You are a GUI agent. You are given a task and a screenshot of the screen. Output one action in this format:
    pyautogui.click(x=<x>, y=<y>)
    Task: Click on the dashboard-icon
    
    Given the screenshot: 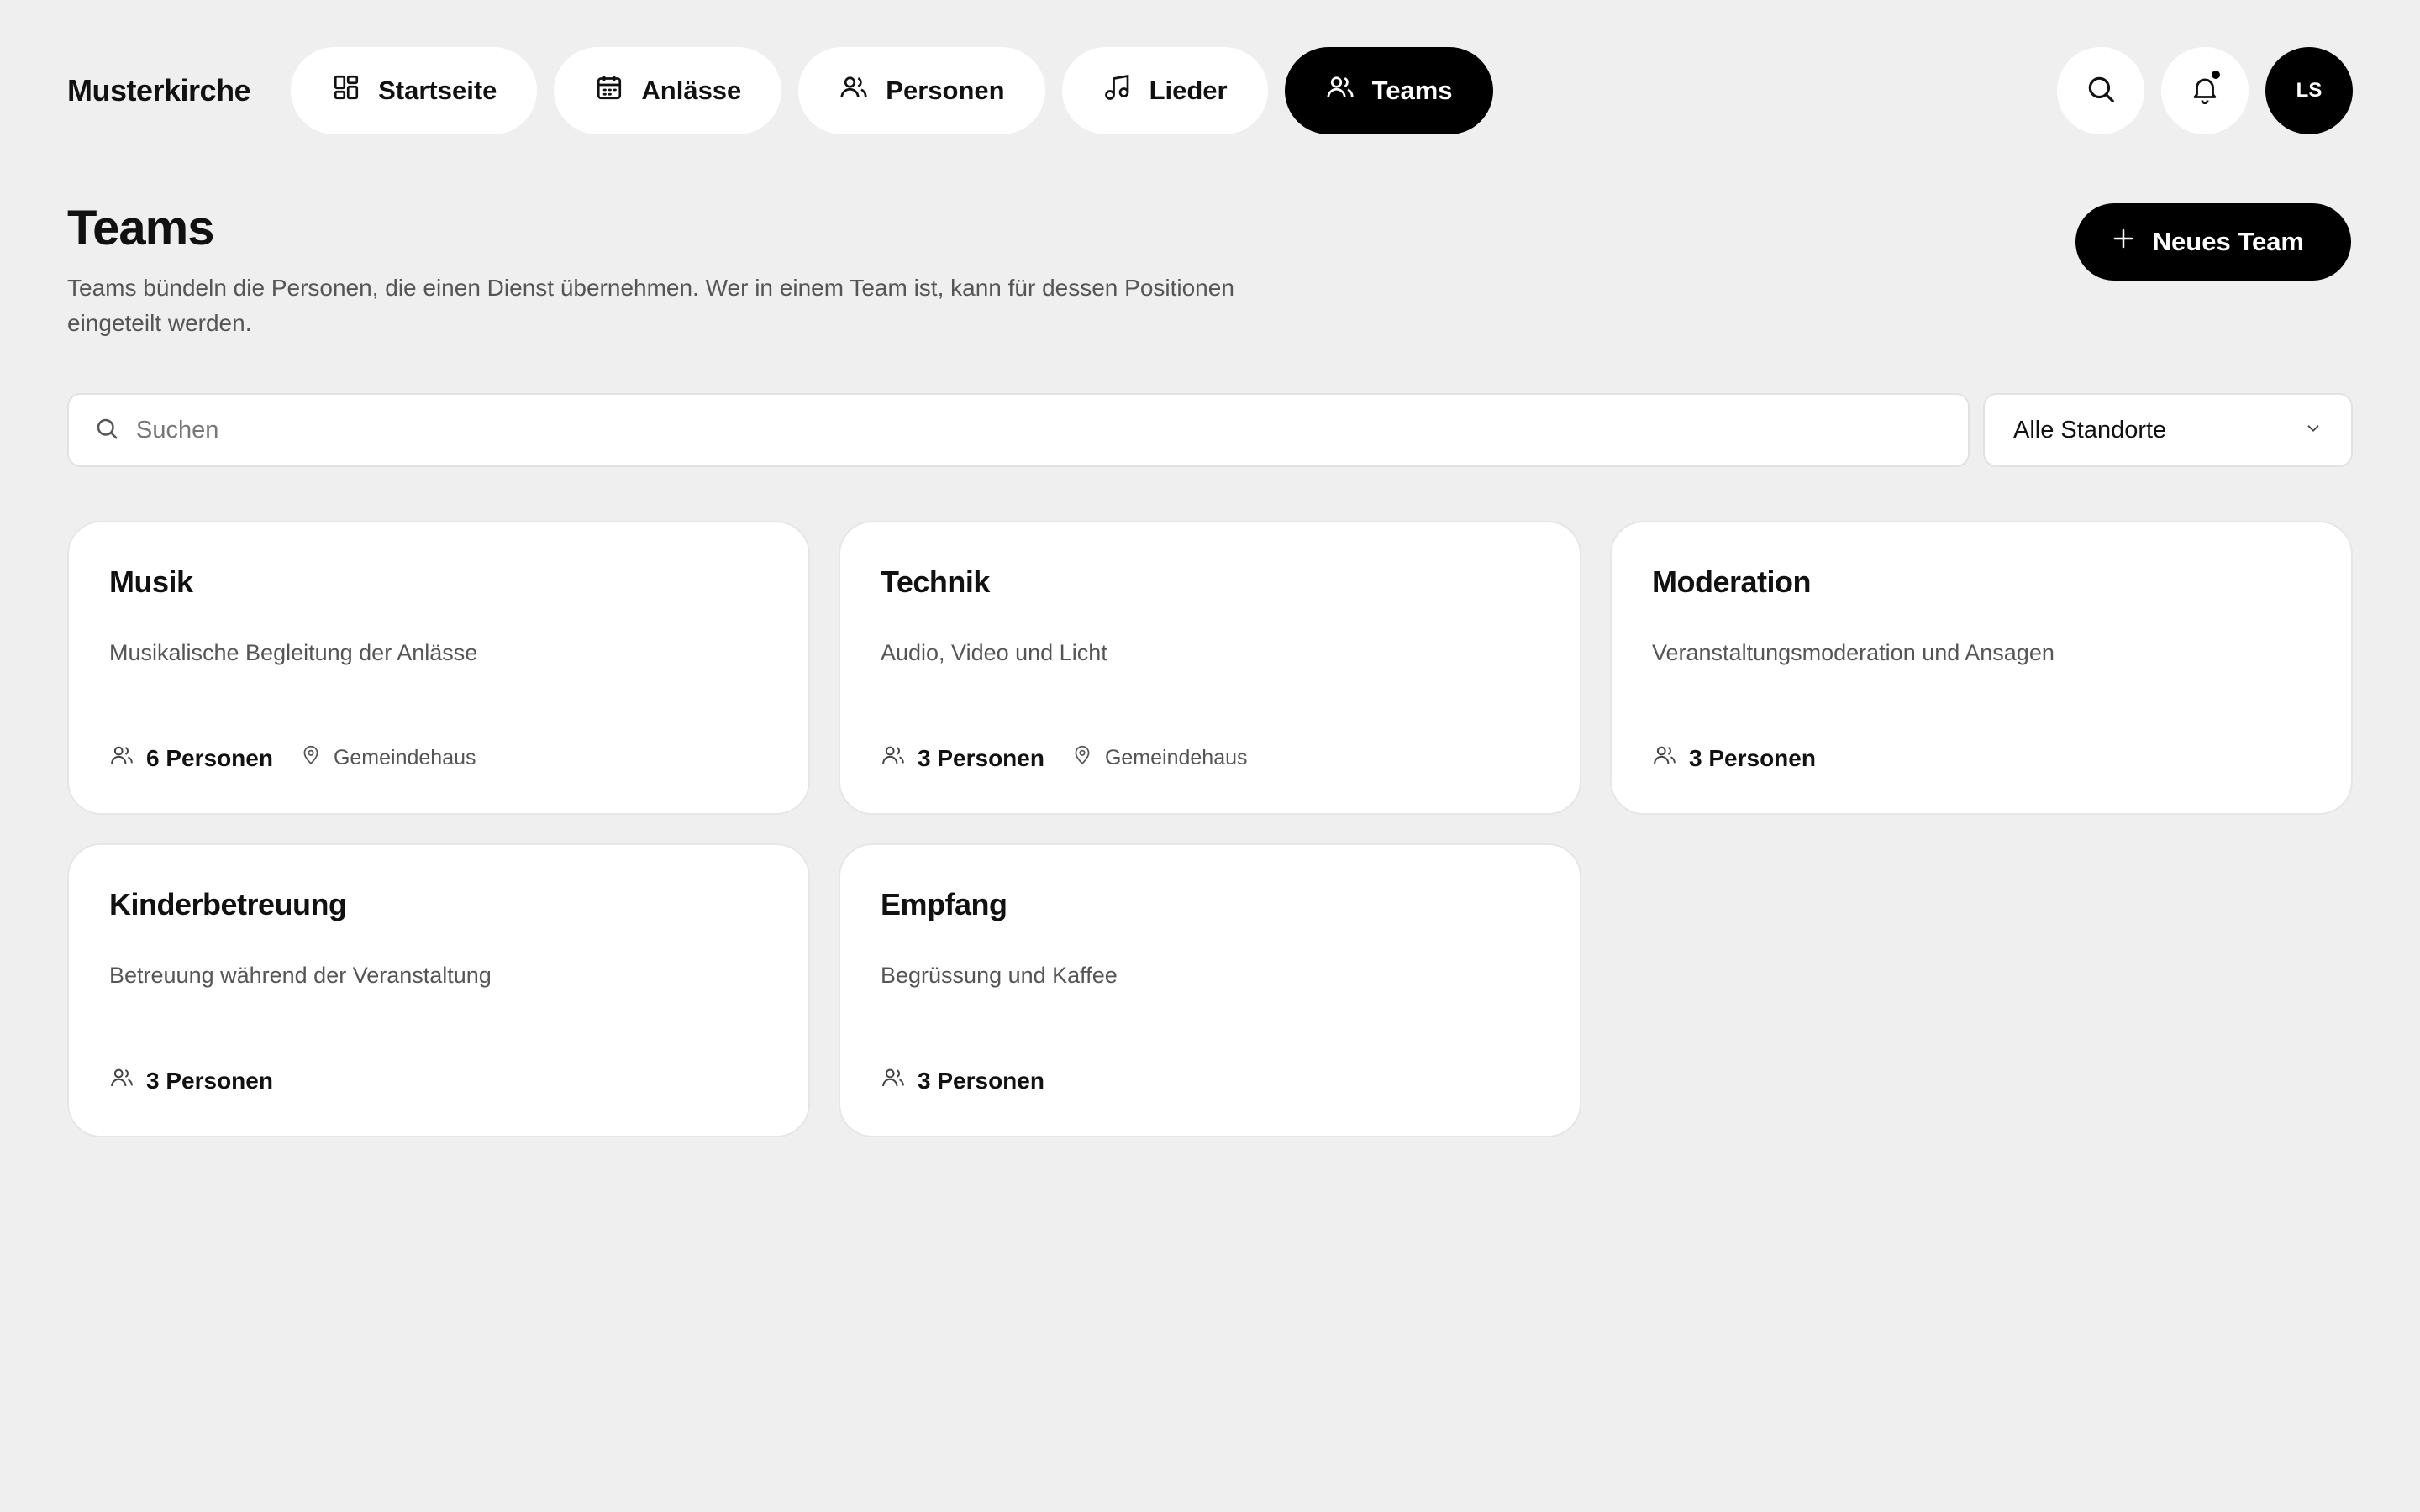 What is the action you would take?
    pyautogui.click(x=346, y=90)
    